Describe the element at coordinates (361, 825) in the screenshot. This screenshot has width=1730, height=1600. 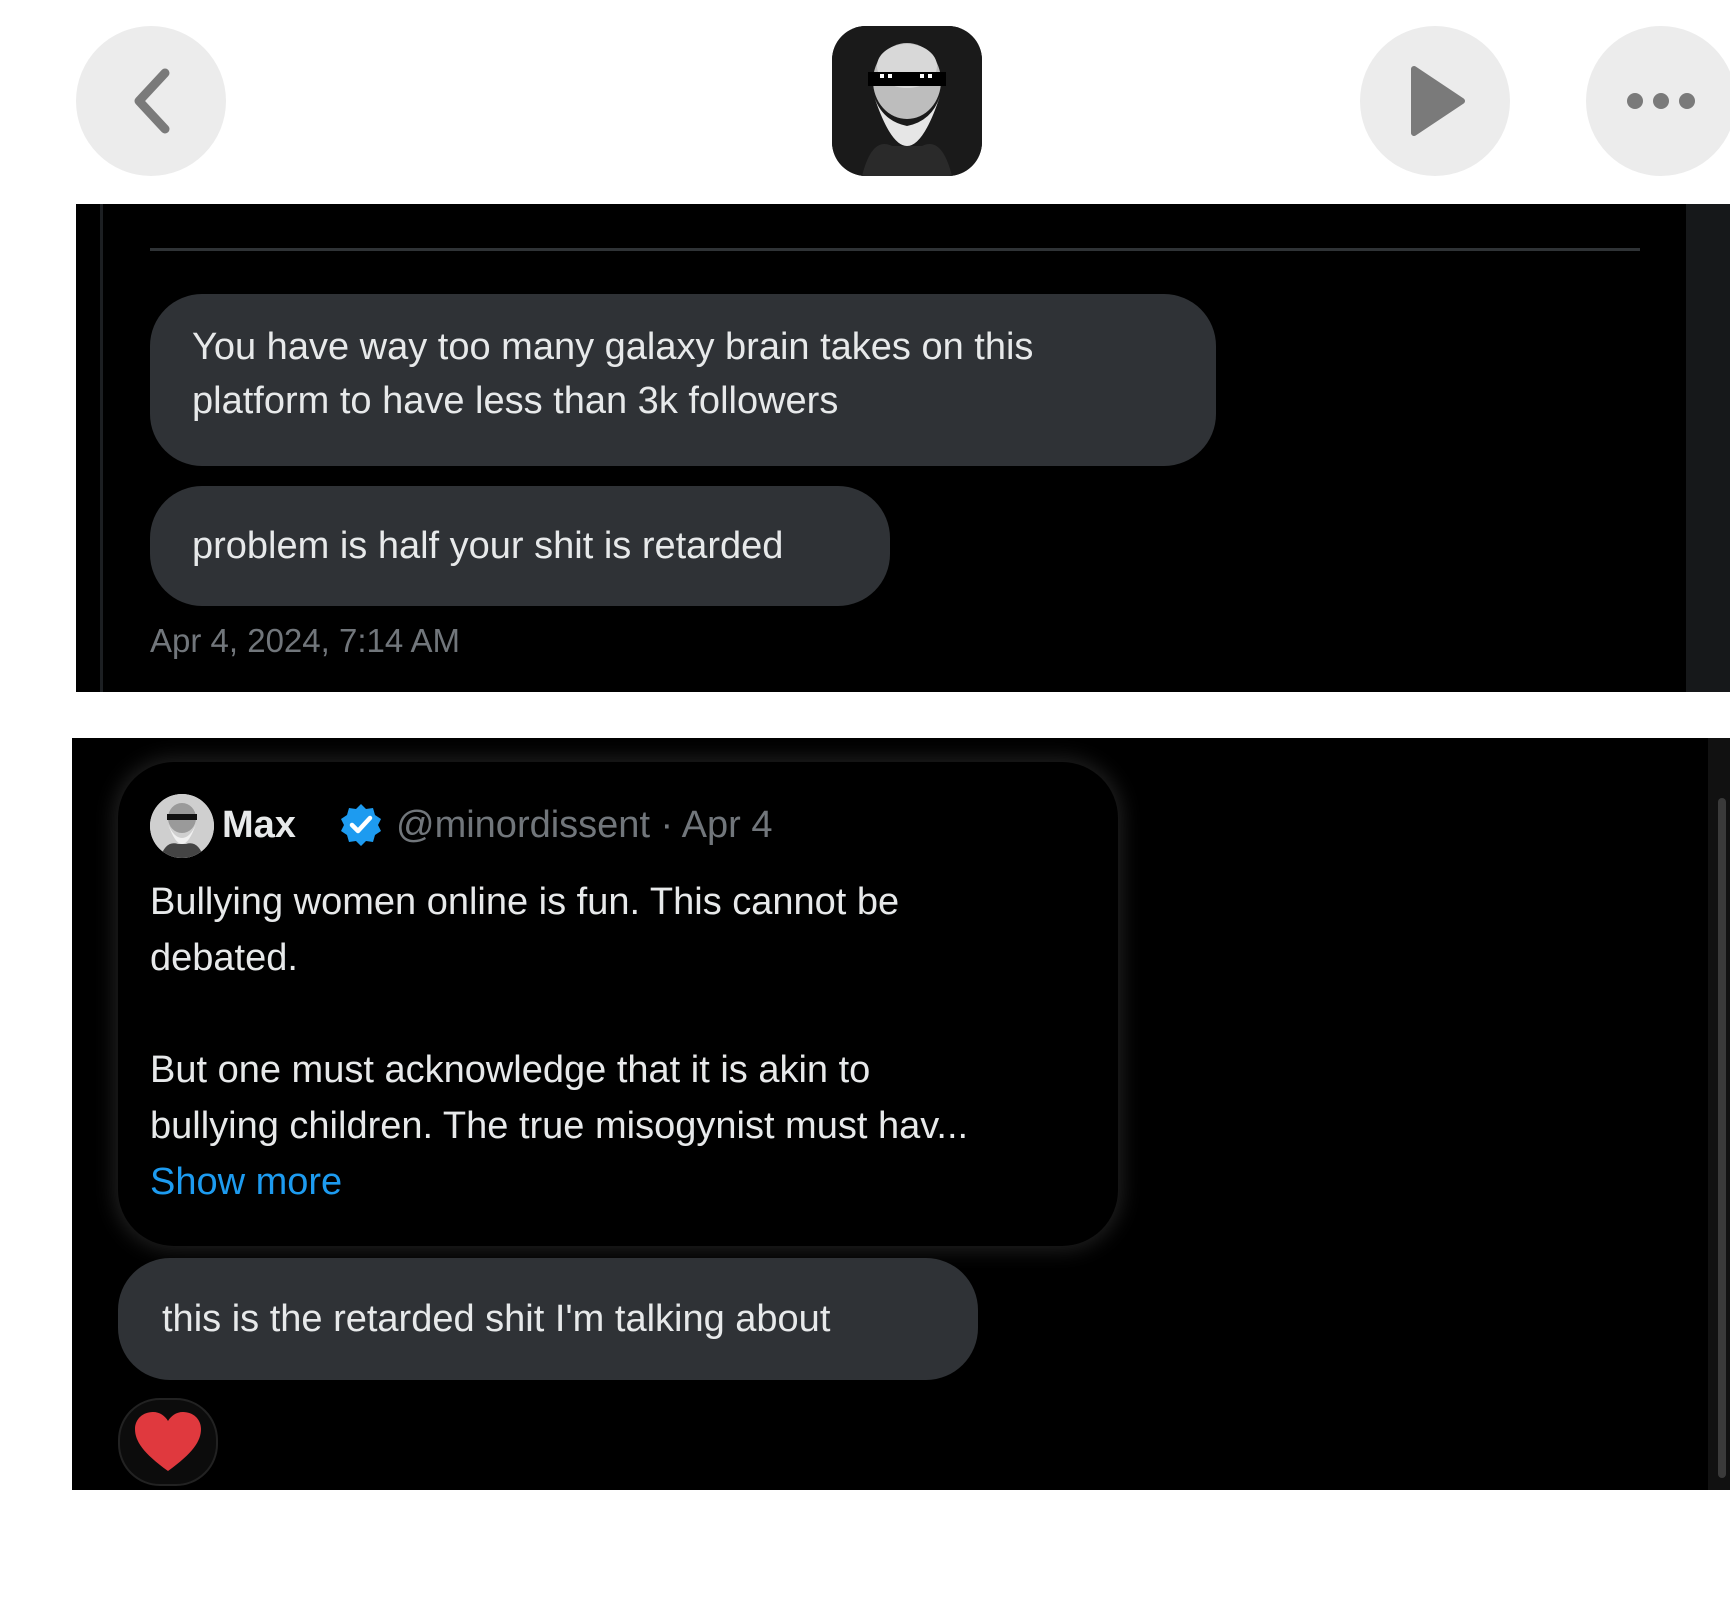
I see `verified-badge-icon` at that location.